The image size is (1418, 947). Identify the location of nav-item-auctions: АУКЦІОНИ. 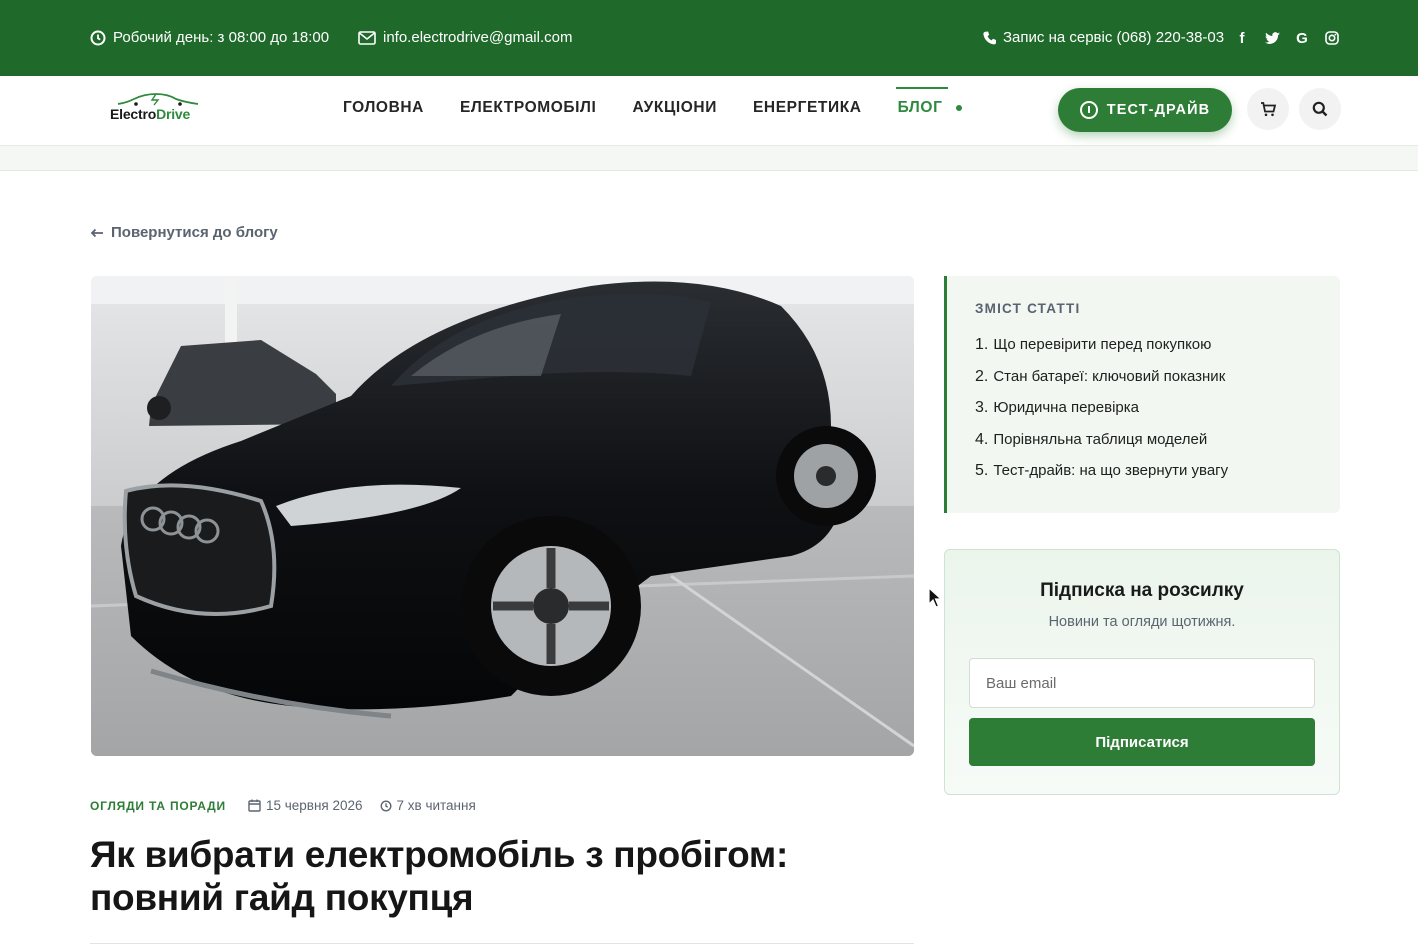
(674, 108).